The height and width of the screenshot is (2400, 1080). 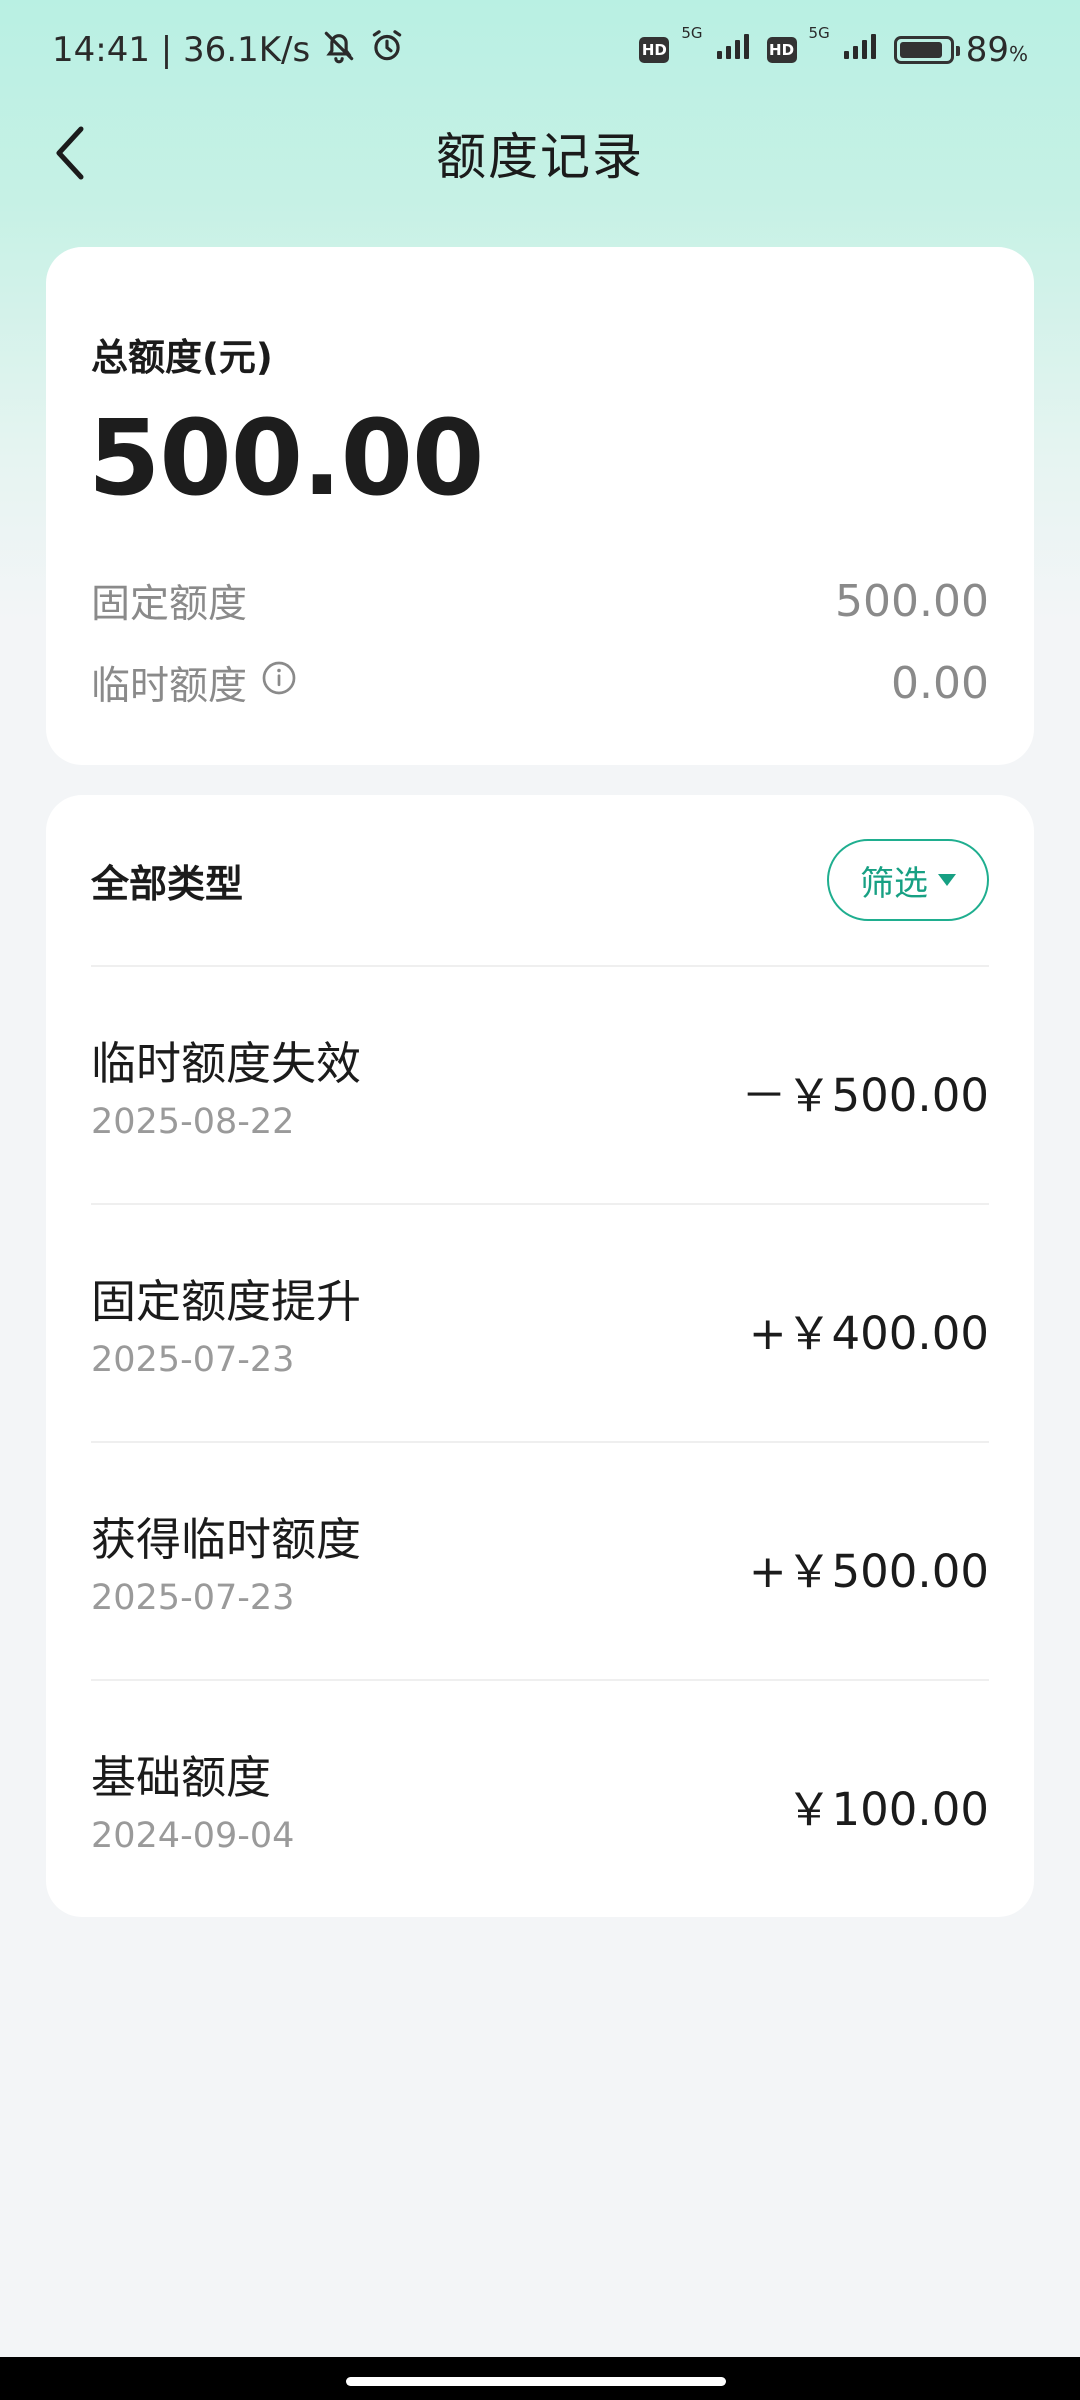 What do you see at coordinates (868, 1333) in the screenshot?
I see `record-amount: +￥400.00` at bounding box center [868, 1333].